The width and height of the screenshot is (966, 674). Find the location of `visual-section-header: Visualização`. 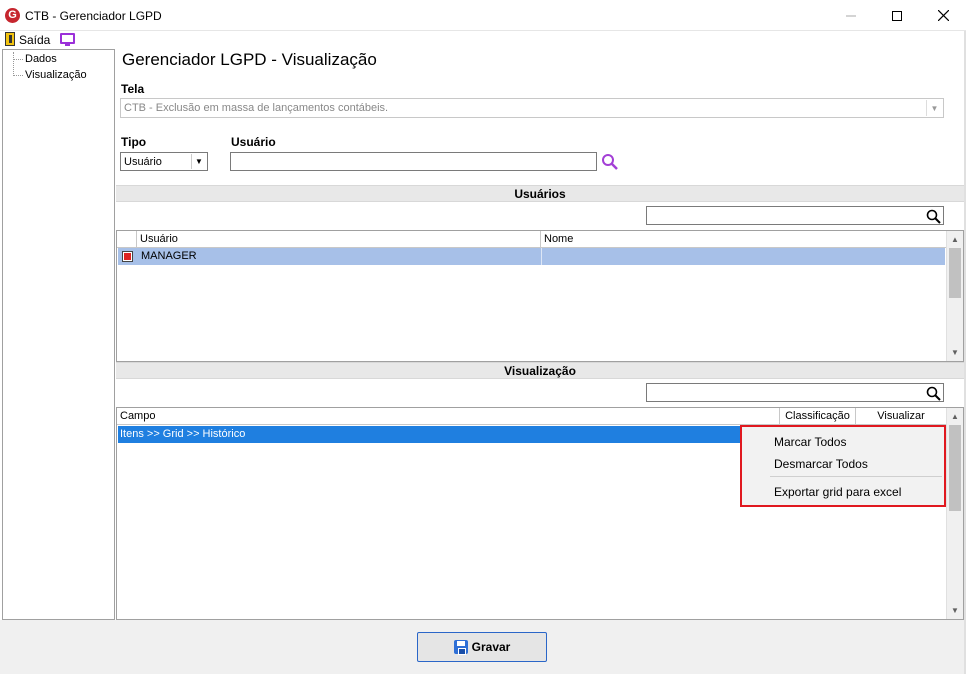

visual-section-header: Visualização is located at coordinates (540, 370).